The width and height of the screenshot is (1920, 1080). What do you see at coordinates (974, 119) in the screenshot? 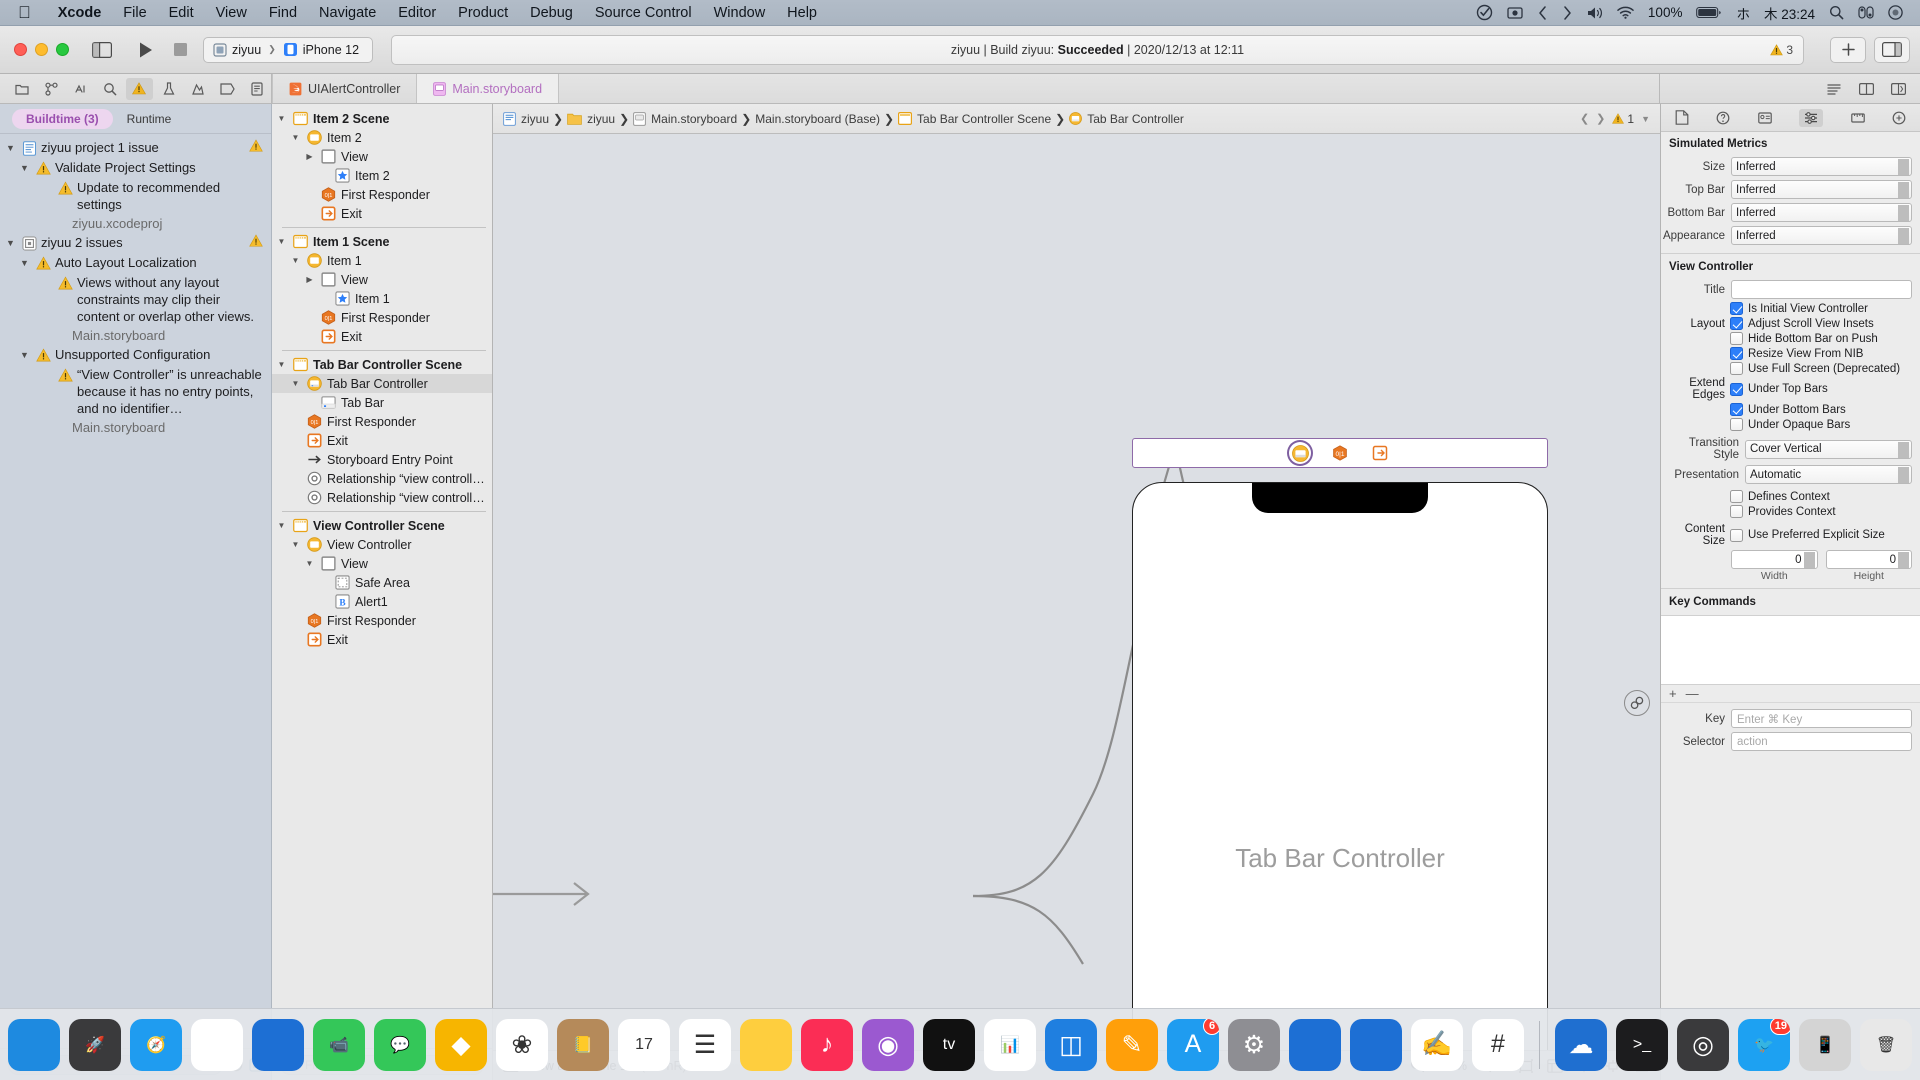
I see `breadcrumb-scene: Tab Bar Controller Scene` at bounding box center [974, 119].